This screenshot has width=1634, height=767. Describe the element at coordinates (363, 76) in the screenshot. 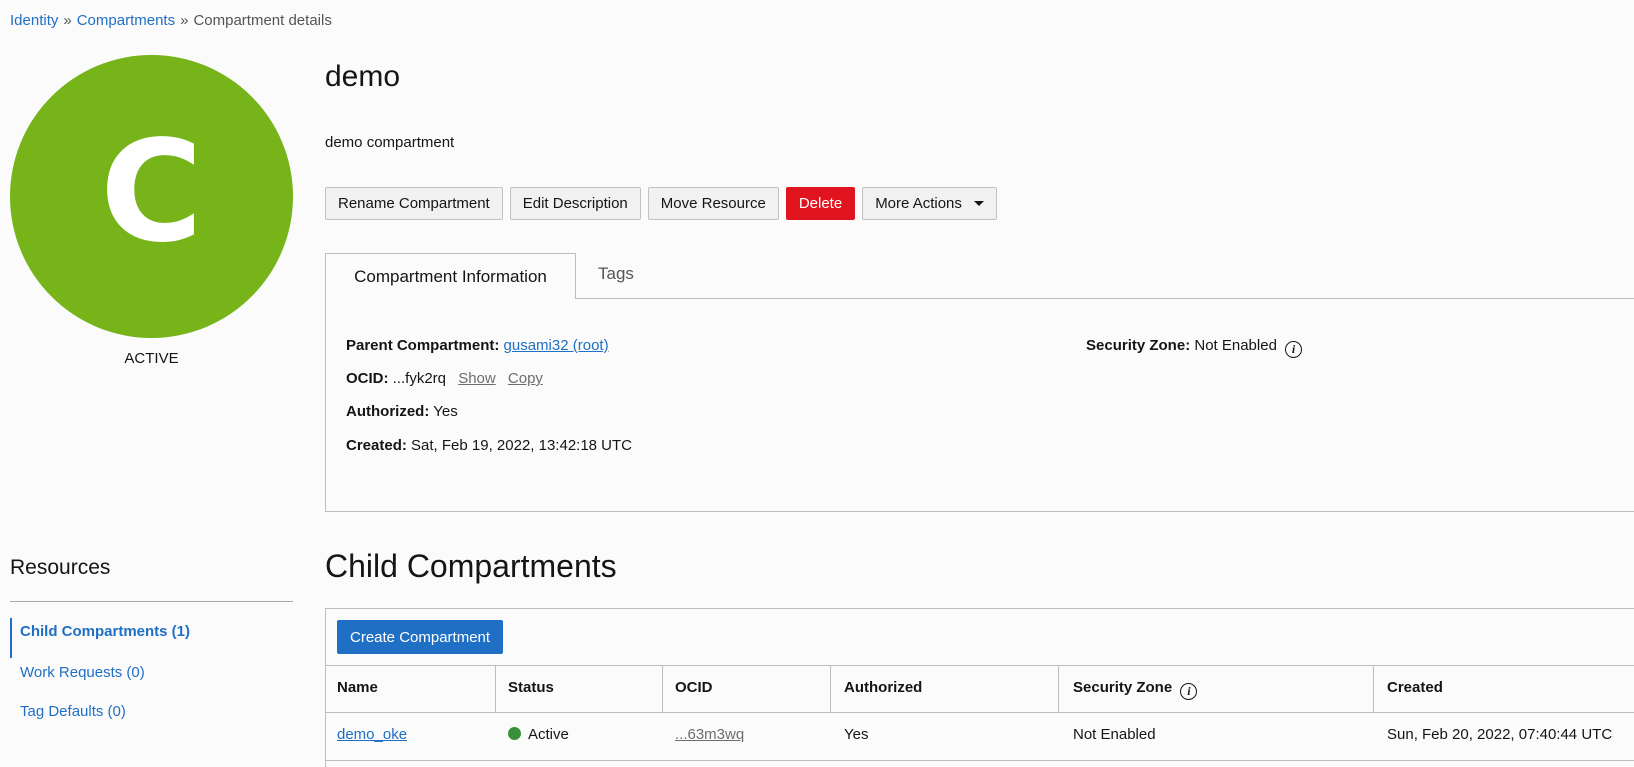

I see `page-title: demo` at that location.